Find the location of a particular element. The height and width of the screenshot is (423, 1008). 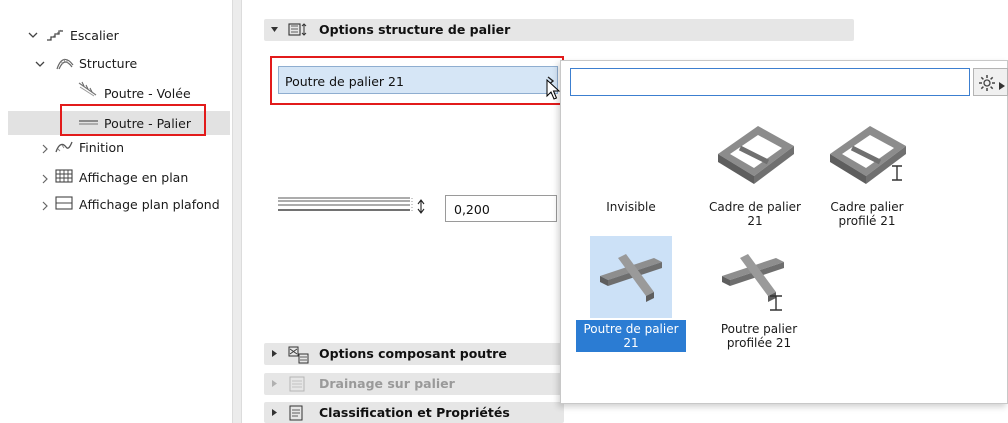

section-title: Classification et Propriétés is located at coordinates (414, 412).